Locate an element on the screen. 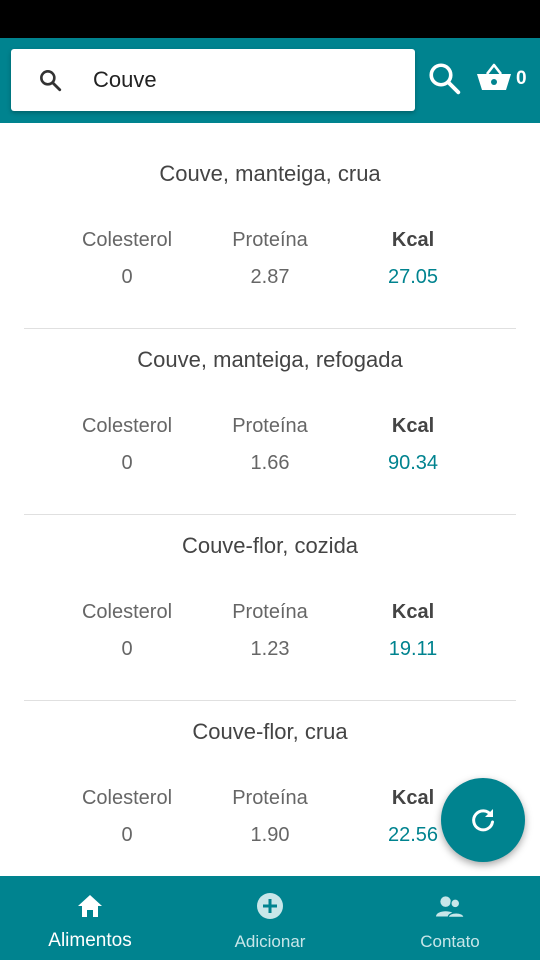  cart-button: 0 is located at coordinates (505, 80).